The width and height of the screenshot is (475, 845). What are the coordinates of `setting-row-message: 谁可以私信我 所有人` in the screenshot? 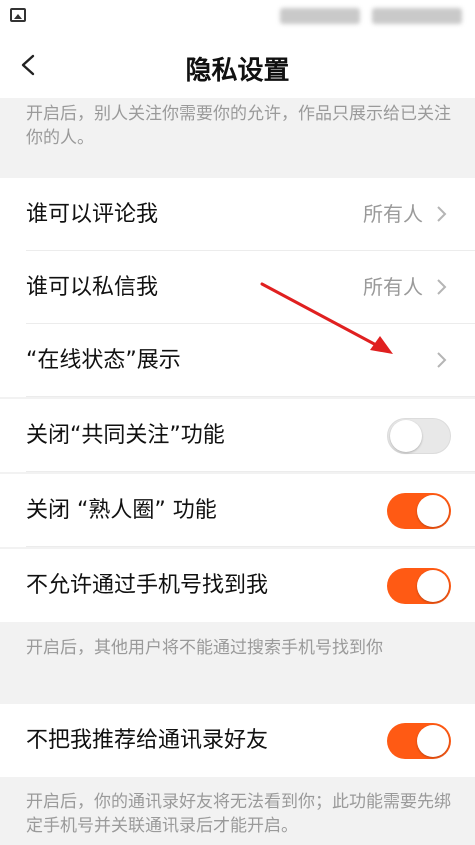 It's located at (237, 287).